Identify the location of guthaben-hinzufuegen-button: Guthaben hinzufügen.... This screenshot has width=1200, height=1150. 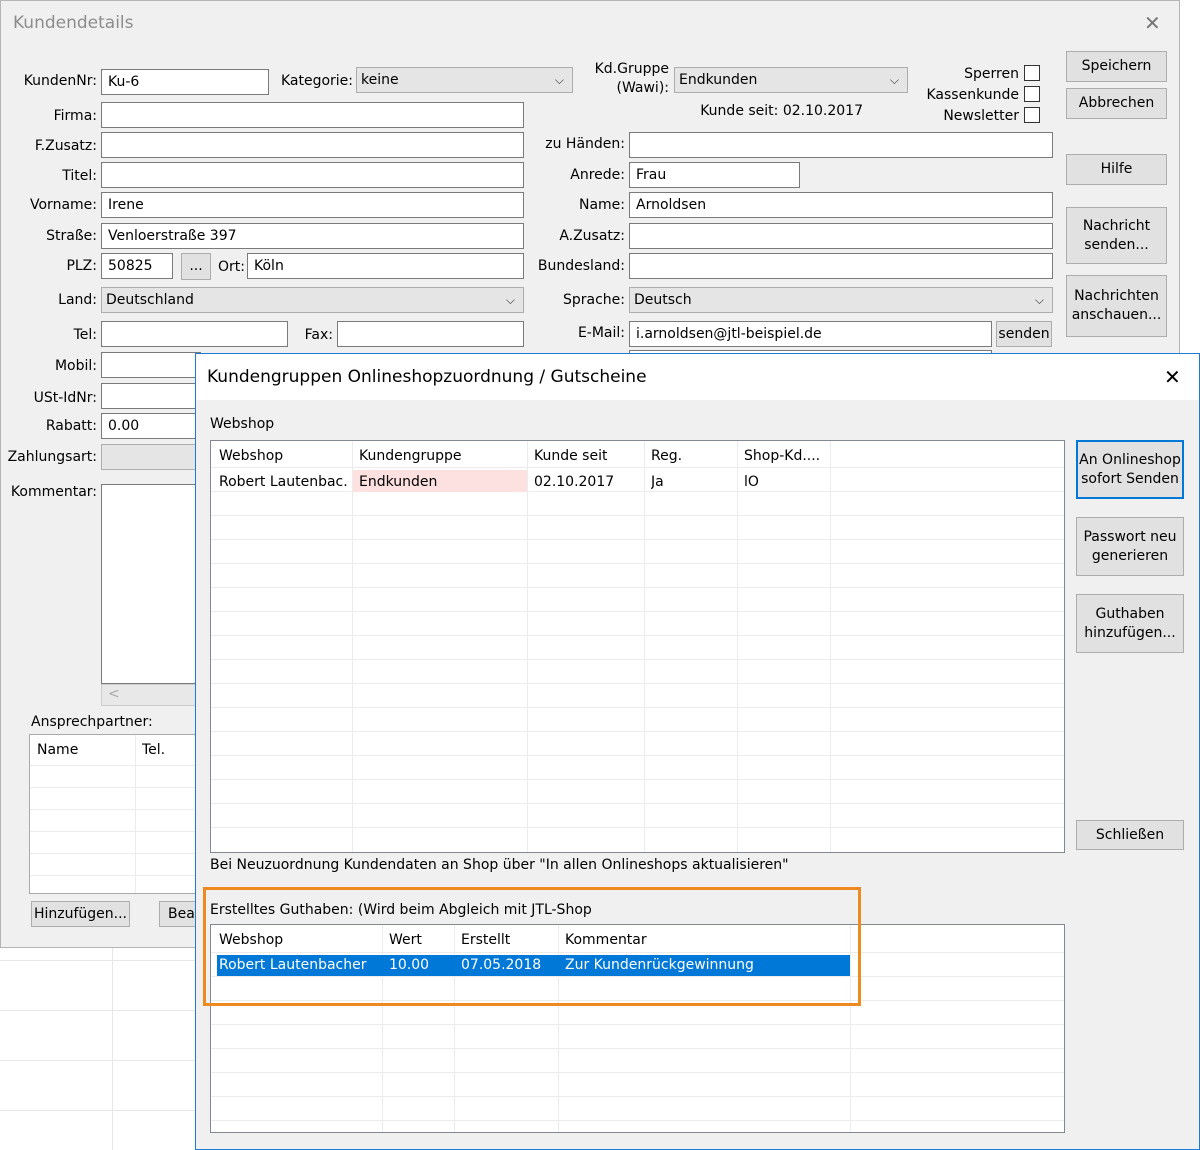
(1130, 623).